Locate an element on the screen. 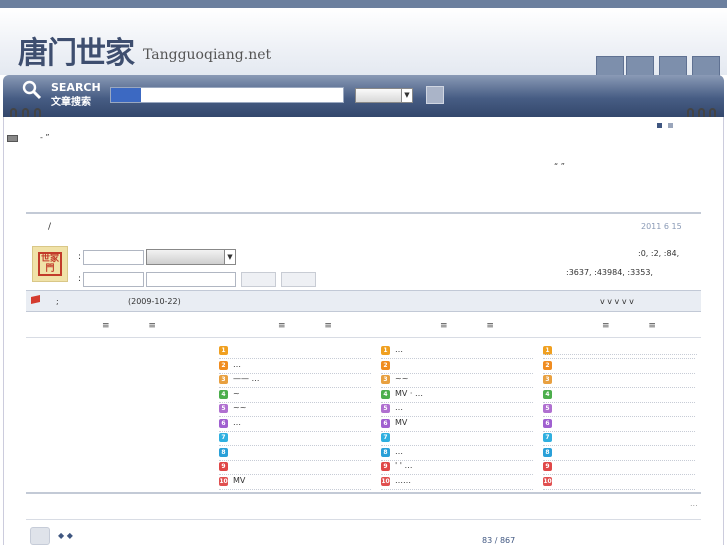  rank-number-icon: 9 is located at coordinates (223, 466).